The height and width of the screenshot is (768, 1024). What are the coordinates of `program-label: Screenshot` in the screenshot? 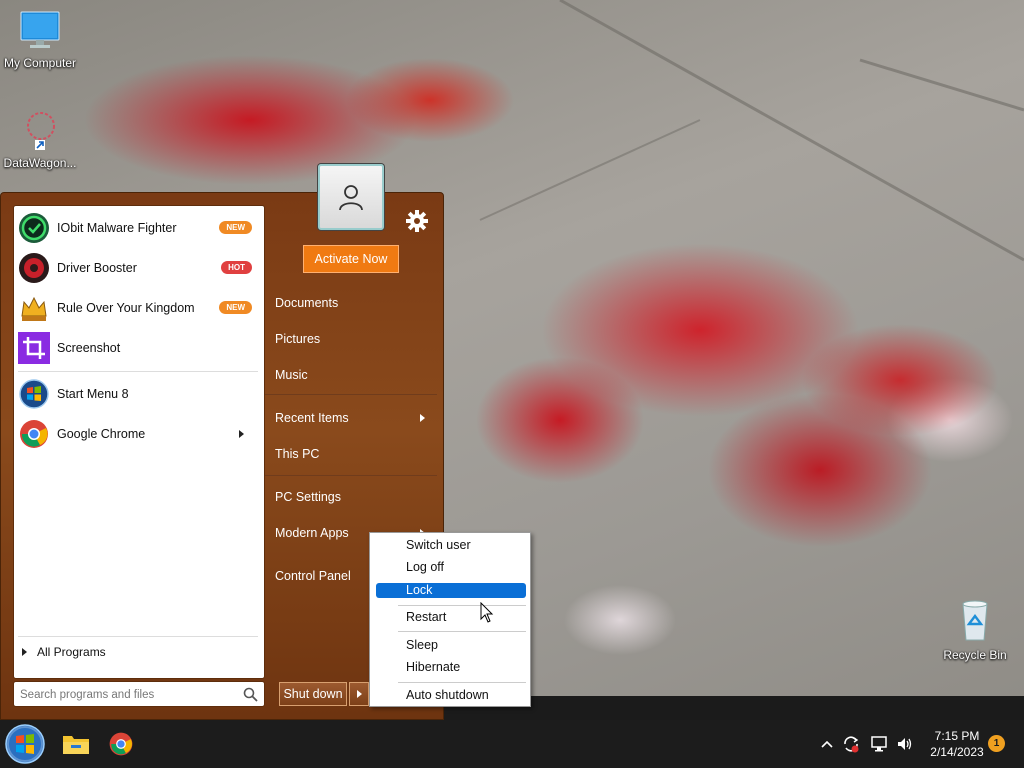 It's located at (89, 348).